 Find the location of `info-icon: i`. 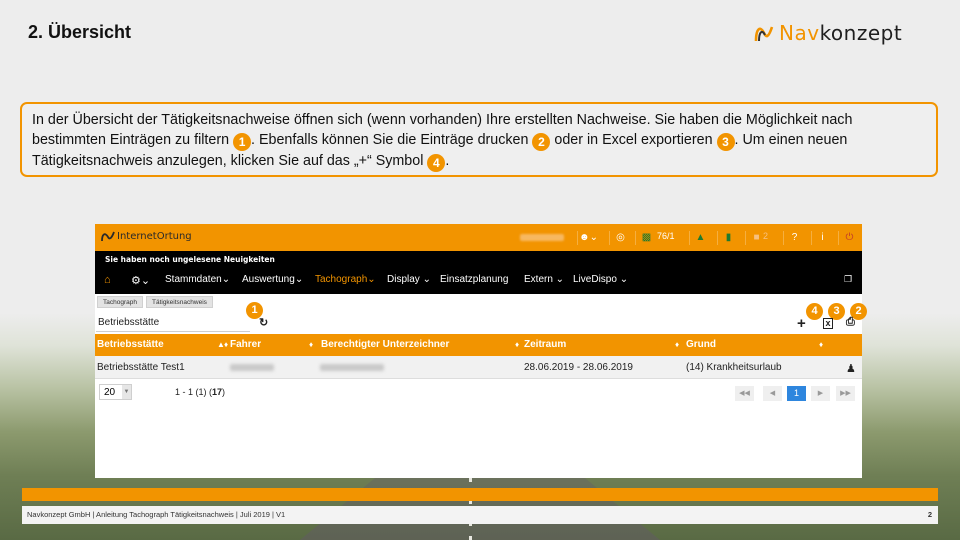

info-icon: i is located at coordinates (822, 238).